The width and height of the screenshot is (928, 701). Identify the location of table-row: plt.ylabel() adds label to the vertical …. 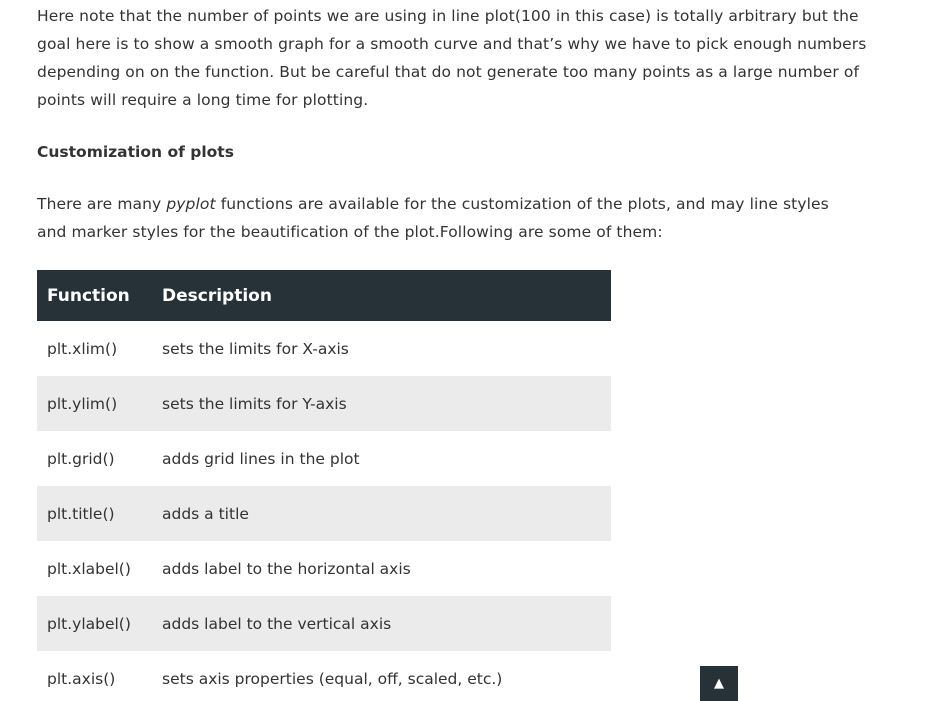
(324, 623).